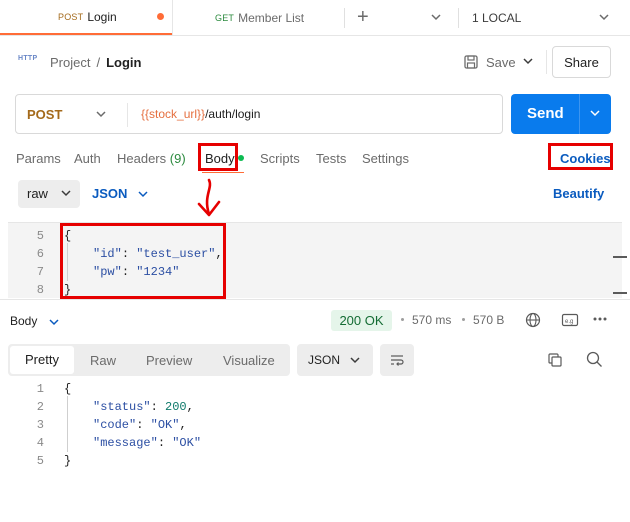 This screenshot has height=522, width=630. What do you see at coordinates (40, 254) in the screenshot?
I see `line-number: 6` at bounding box center [40, 254].